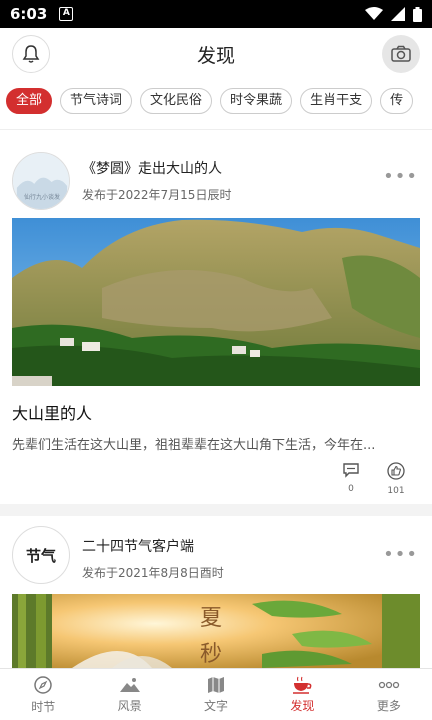  Describe the element at coordinates (211, 618) in the screenshot. I see `image-text-summer: 夏` at that location.